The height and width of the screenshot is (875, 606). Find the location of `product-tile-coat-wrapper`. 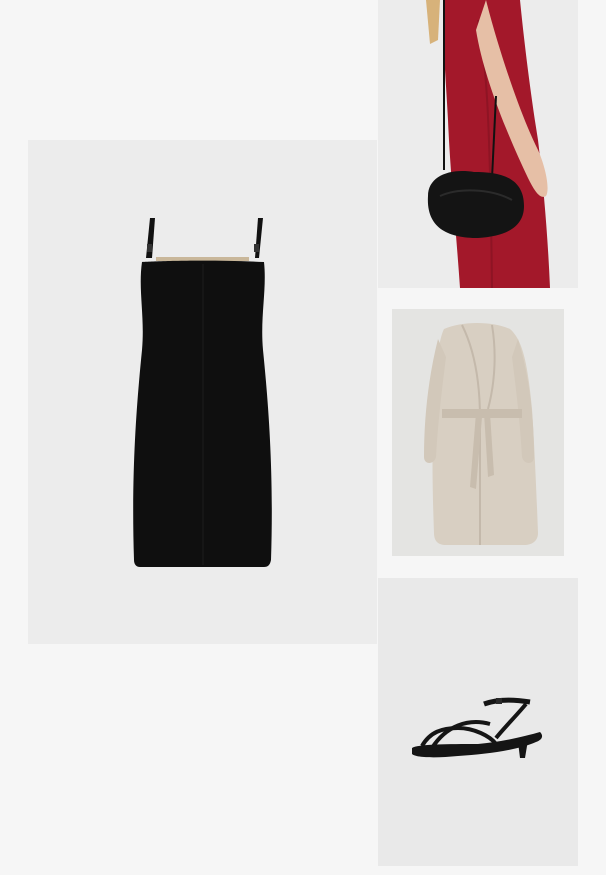

product-tile-coat-wrapper is located at coordinates (478, 433).